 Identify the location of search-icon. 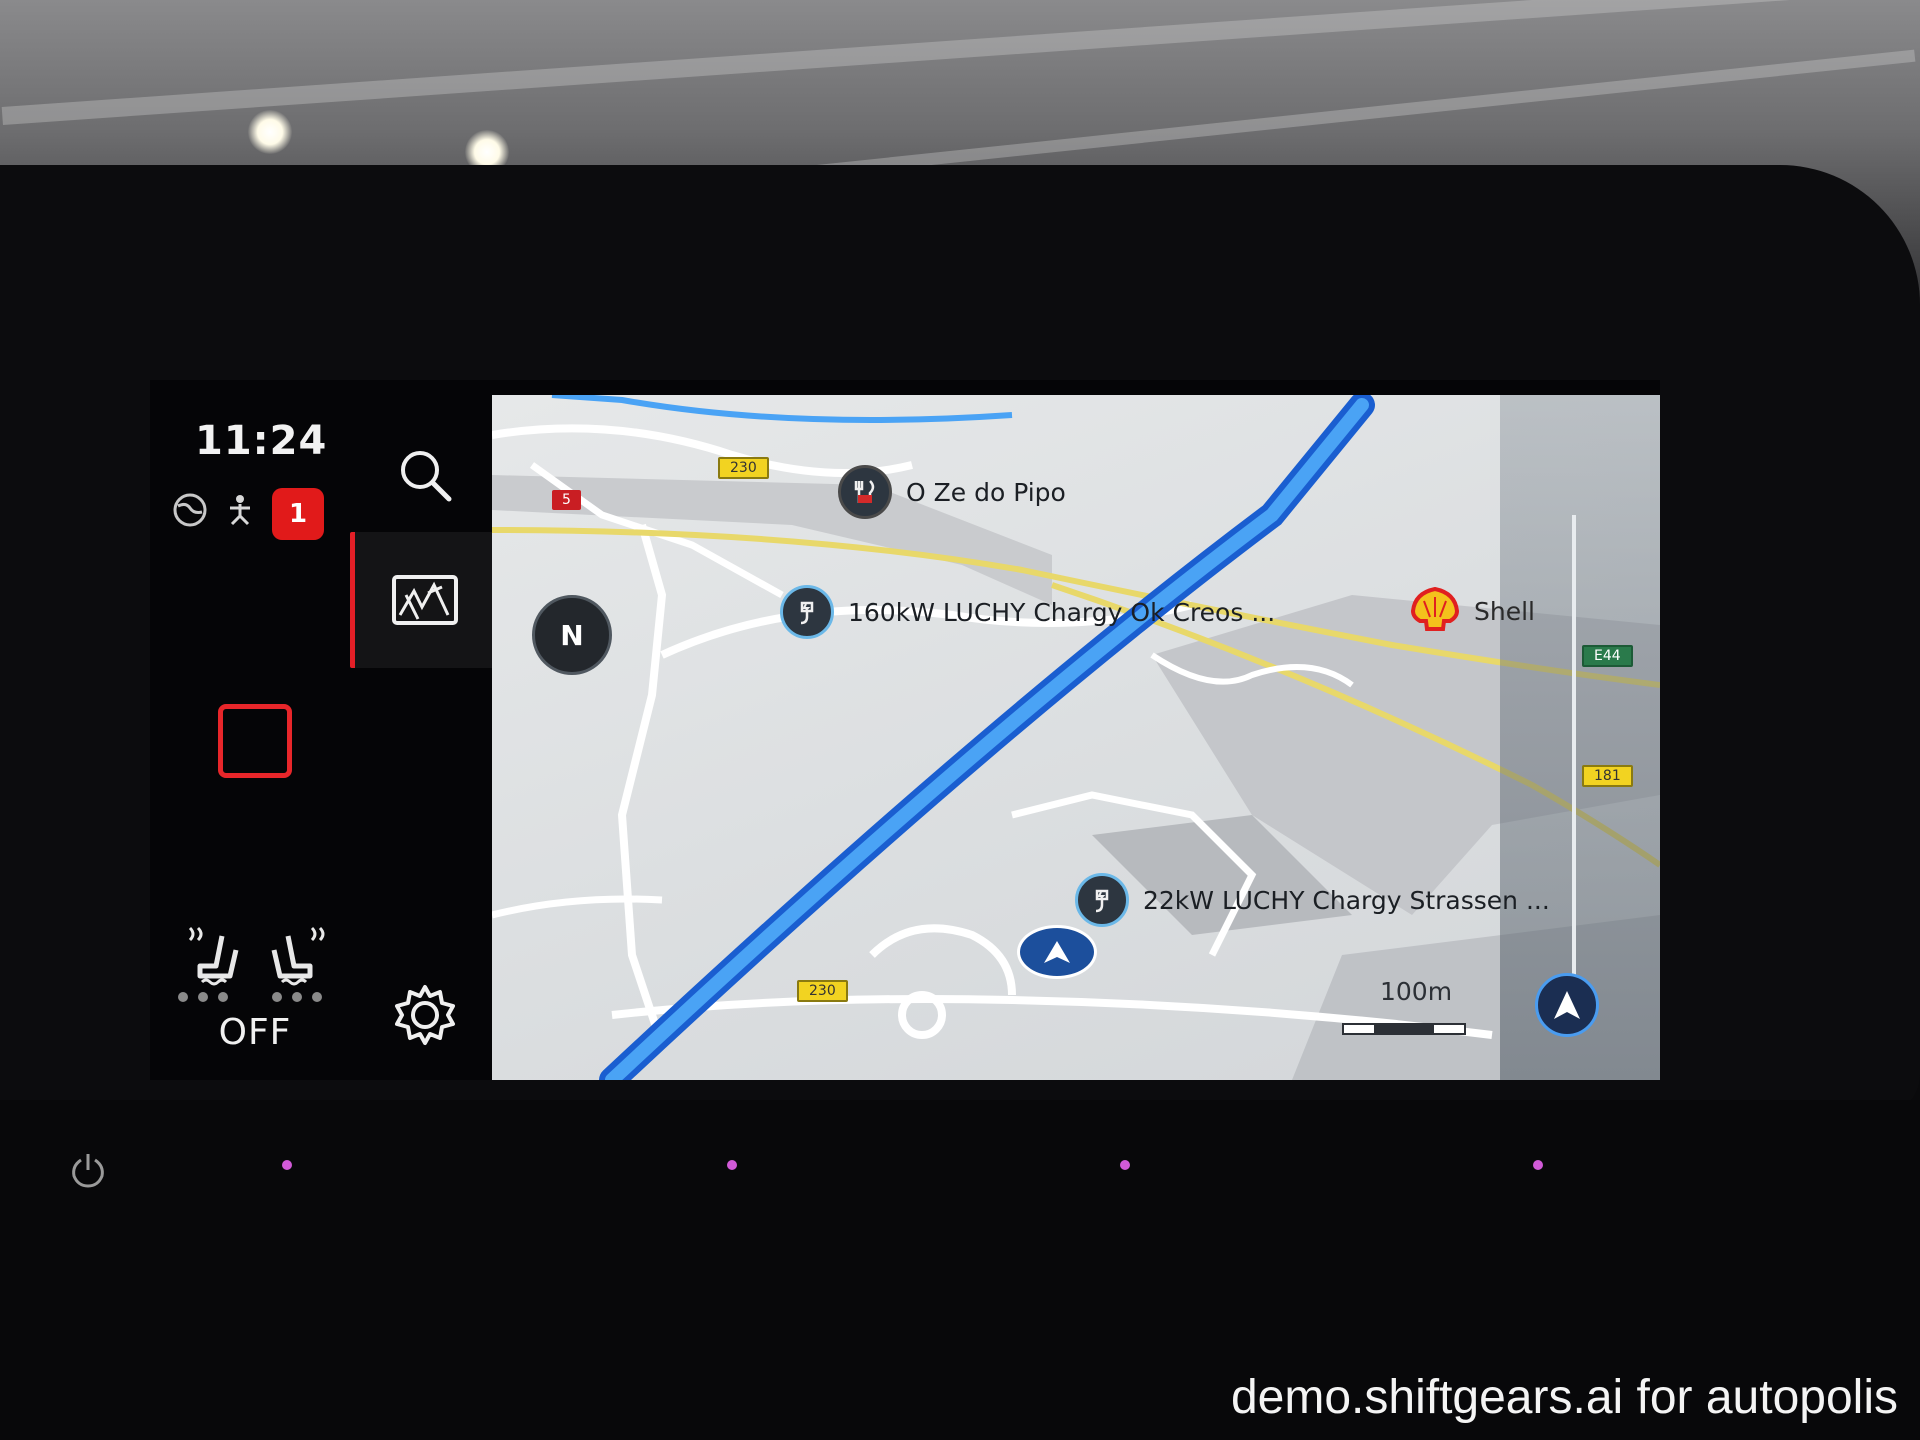
(426, 476).